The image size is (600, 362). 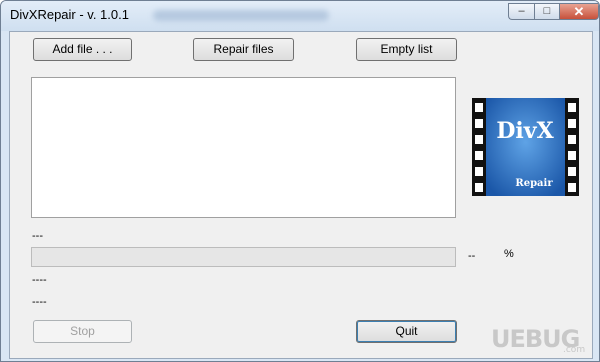 What do you see at coordinates (532, 340) in the screenshot?
I see `site-watermark: UEBUG .com` at bounding box center [532, 340].